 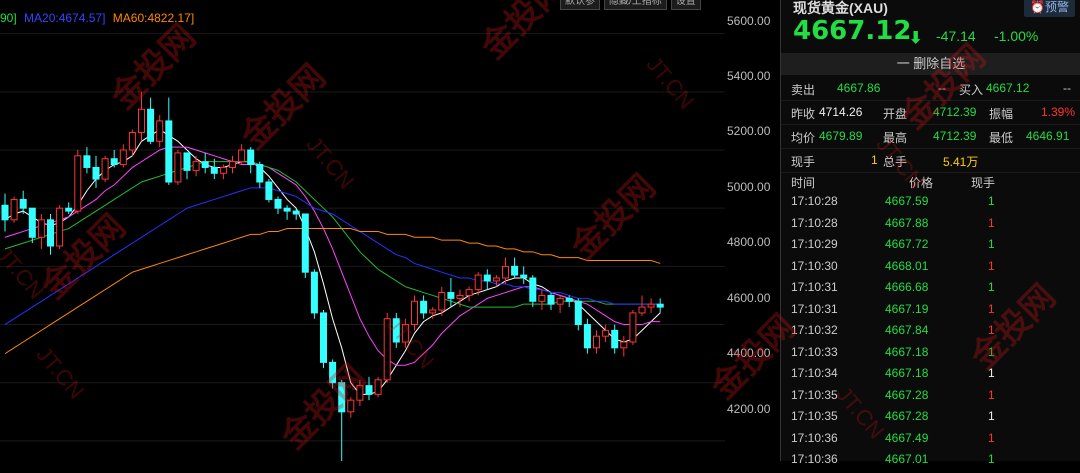 What do you see at coordinates (1008, 88) in the screenshot?
I see `buy-price: 4667.12` at bounding box center [1008, 88].